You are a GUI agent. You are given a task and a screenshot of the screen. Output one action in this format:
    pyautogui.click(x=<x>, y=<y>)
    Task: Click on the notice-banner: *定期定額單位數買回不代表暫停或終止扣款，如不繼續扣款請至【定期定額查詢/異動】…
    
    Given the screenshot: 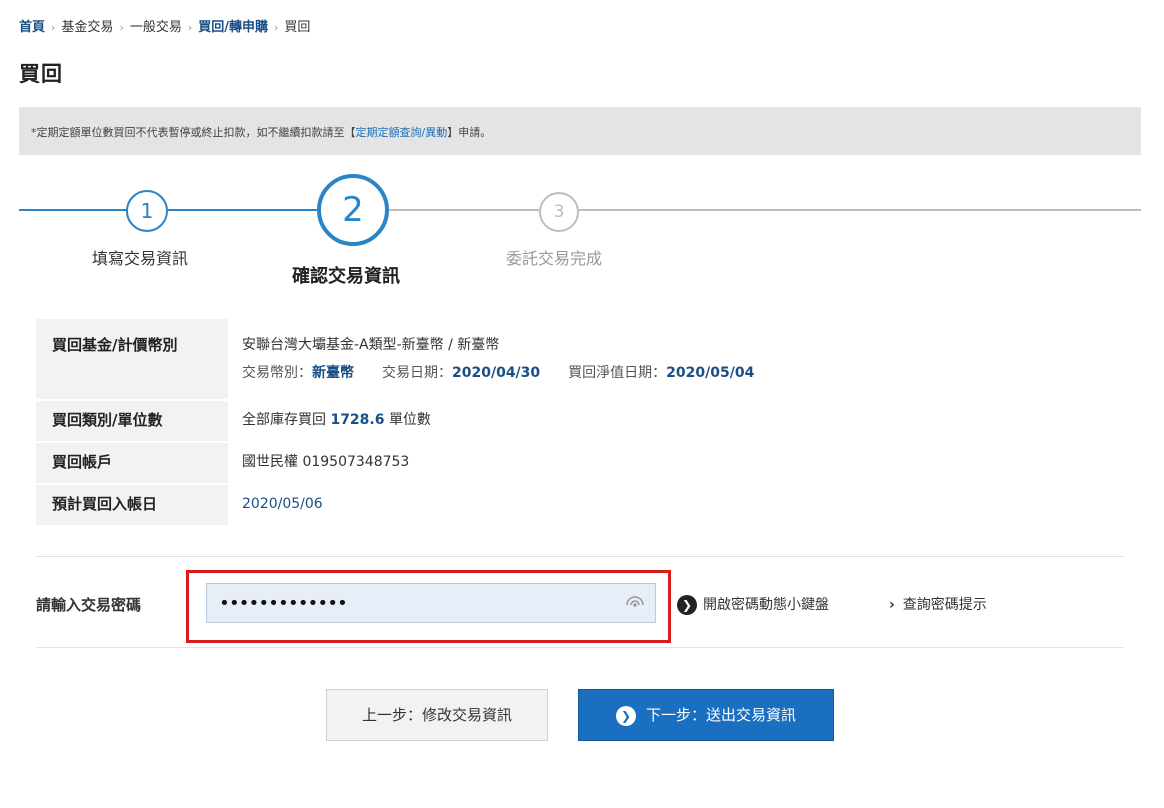 What is the action you would take?
    pyautogui.click(x=580, y=131)
    